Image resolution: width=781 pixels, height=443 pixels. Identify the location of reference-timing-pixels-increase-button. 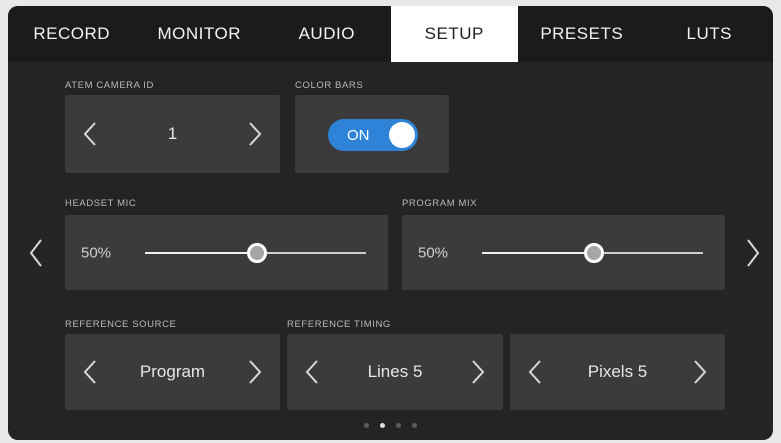
(700, 372).